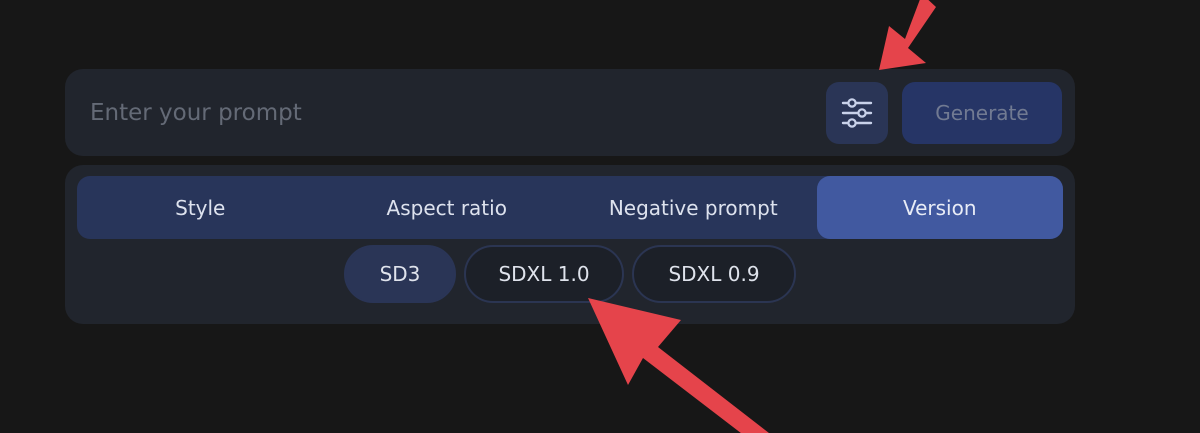 Image resolution: width=1200 pixels, height=433 pixels. I want to click on tab-label: Aspect ratio, so click(446, 207).